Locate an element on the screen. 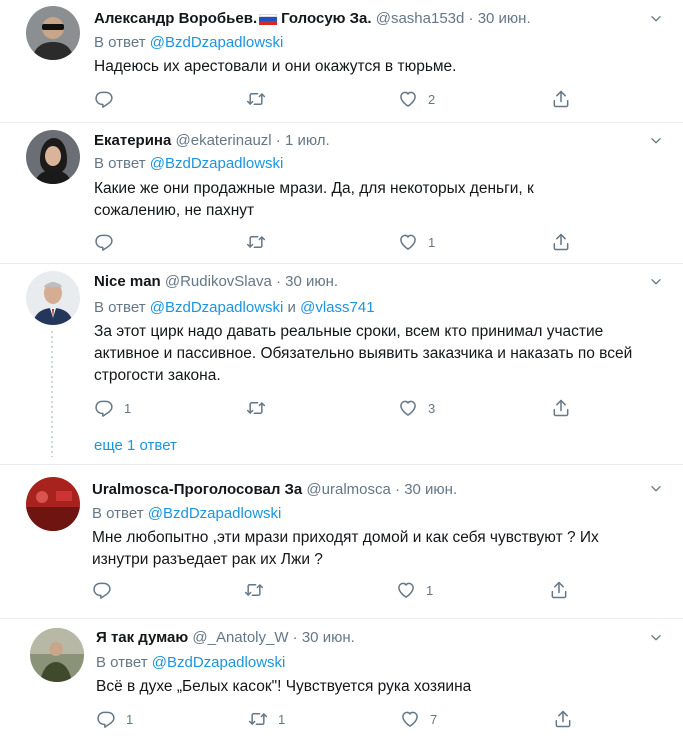  reply-to-conjunction: и is located at coordinates (291, 307).